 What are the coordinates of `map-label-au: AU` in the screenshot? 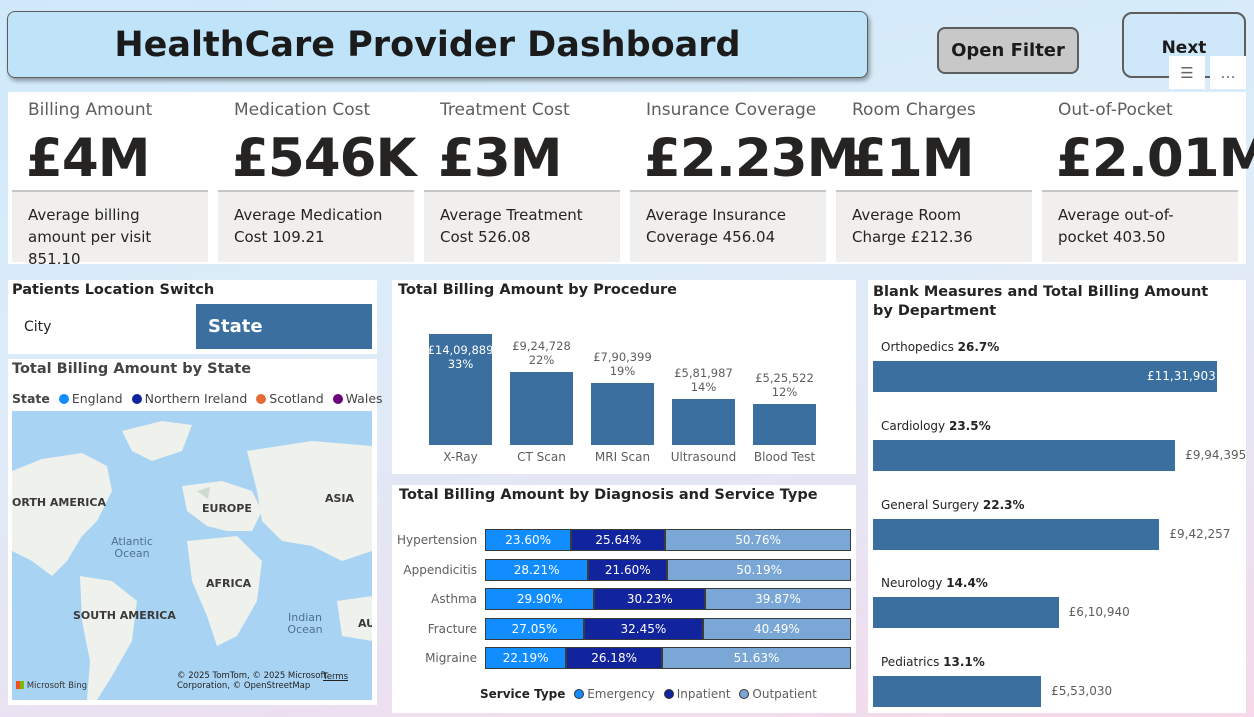 It's located at (365, 623).